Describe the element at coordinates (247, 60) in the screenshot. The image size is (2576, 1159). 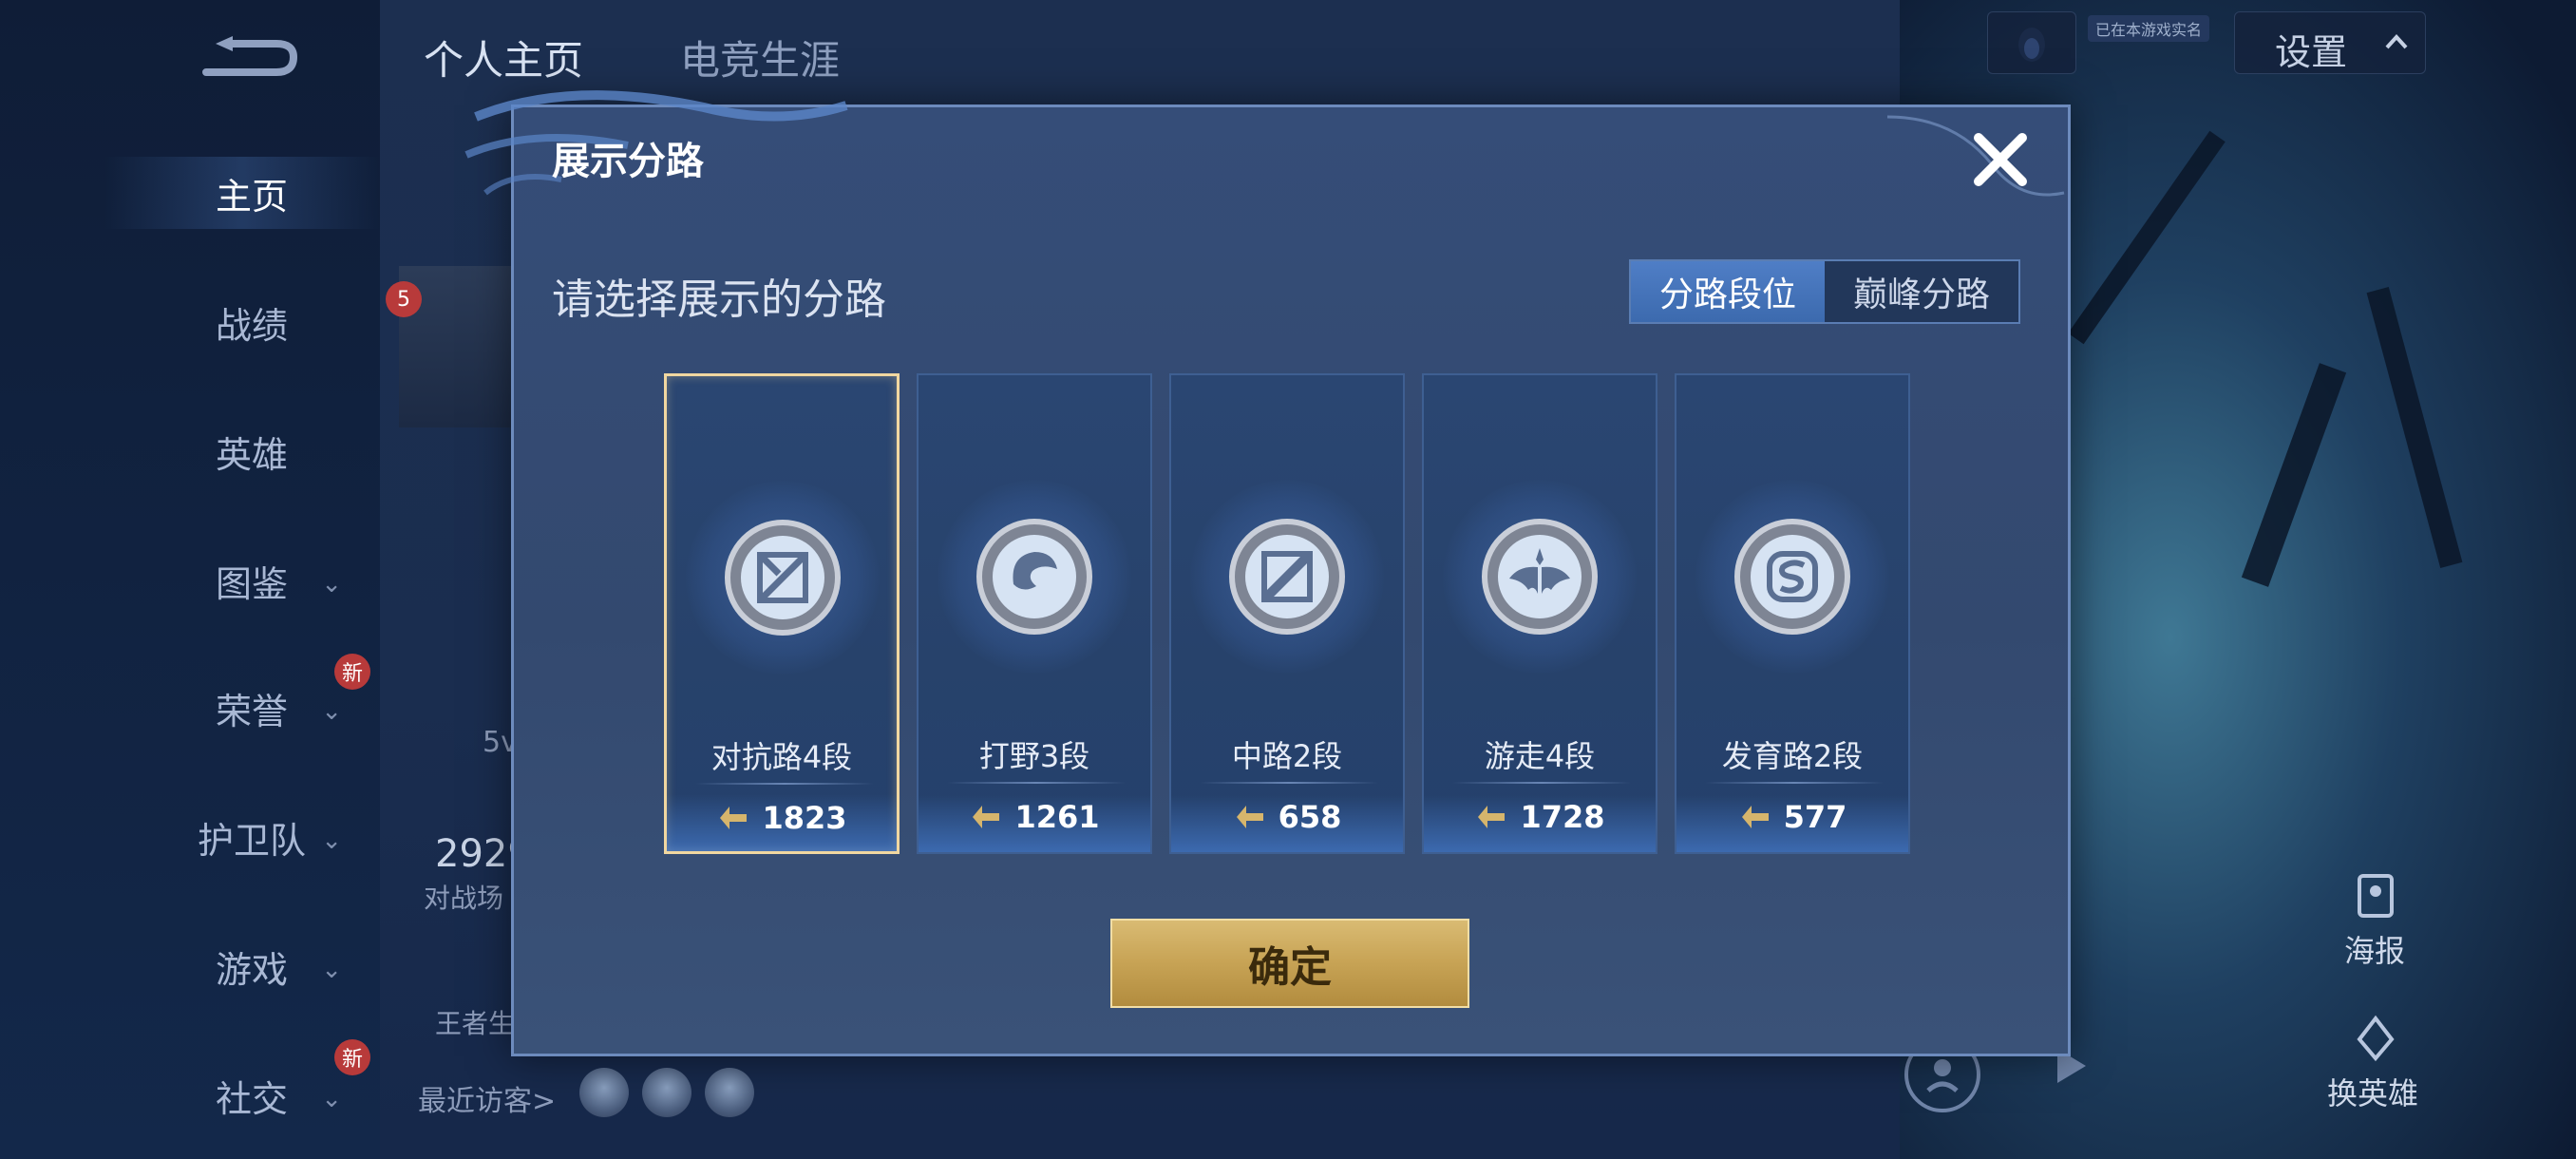
I see `back-arrow-icon` at that location.